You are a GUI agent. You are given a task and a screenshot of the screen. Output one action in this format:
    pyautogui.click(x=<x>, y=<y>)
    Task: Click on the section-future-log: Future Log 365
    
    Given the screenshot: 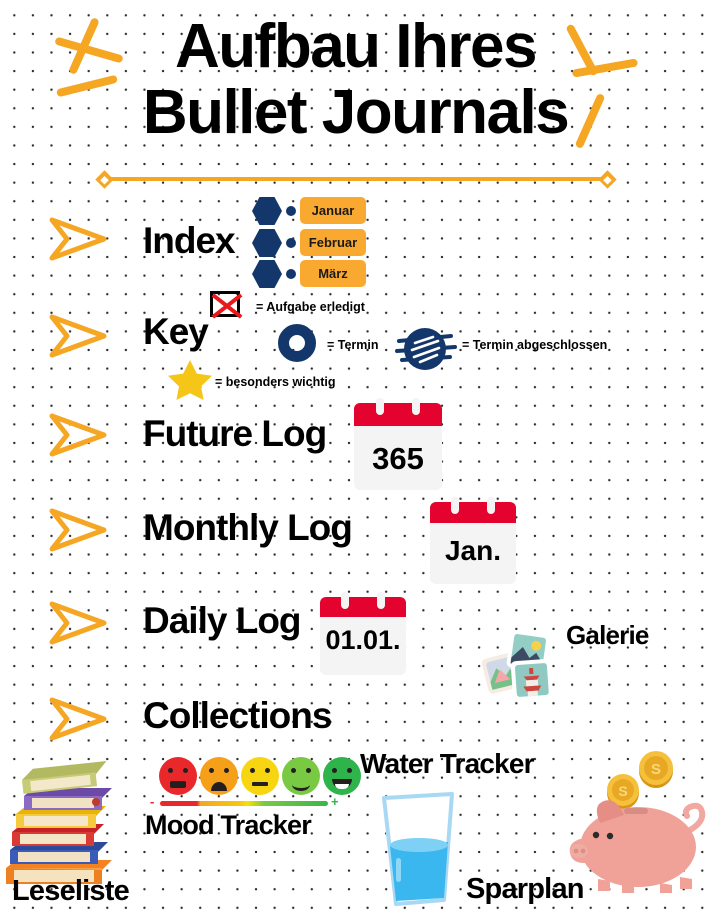 What is the action you would take?
    pyautogui.click(x=355, y=444)
    